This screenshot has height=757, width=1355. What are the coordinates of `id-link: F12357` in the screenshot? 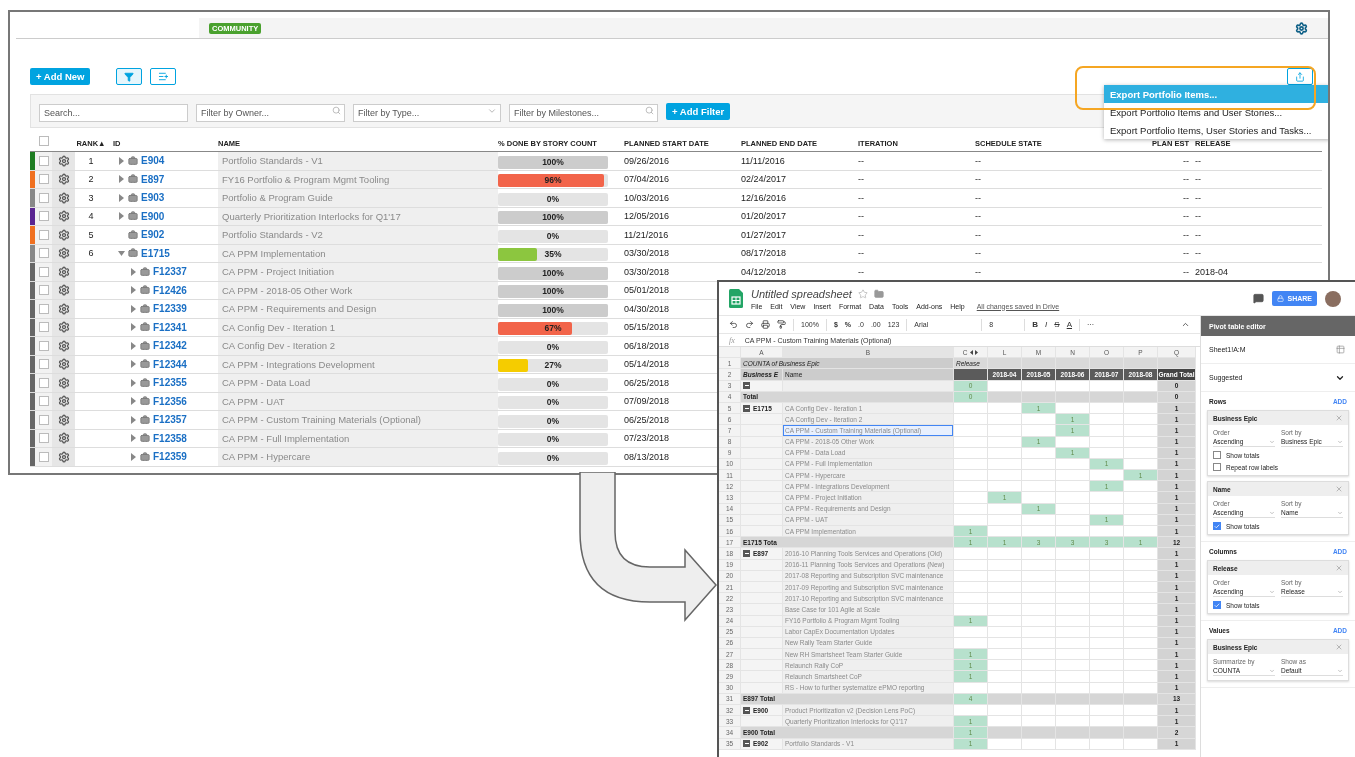 It's located at (170, 420).